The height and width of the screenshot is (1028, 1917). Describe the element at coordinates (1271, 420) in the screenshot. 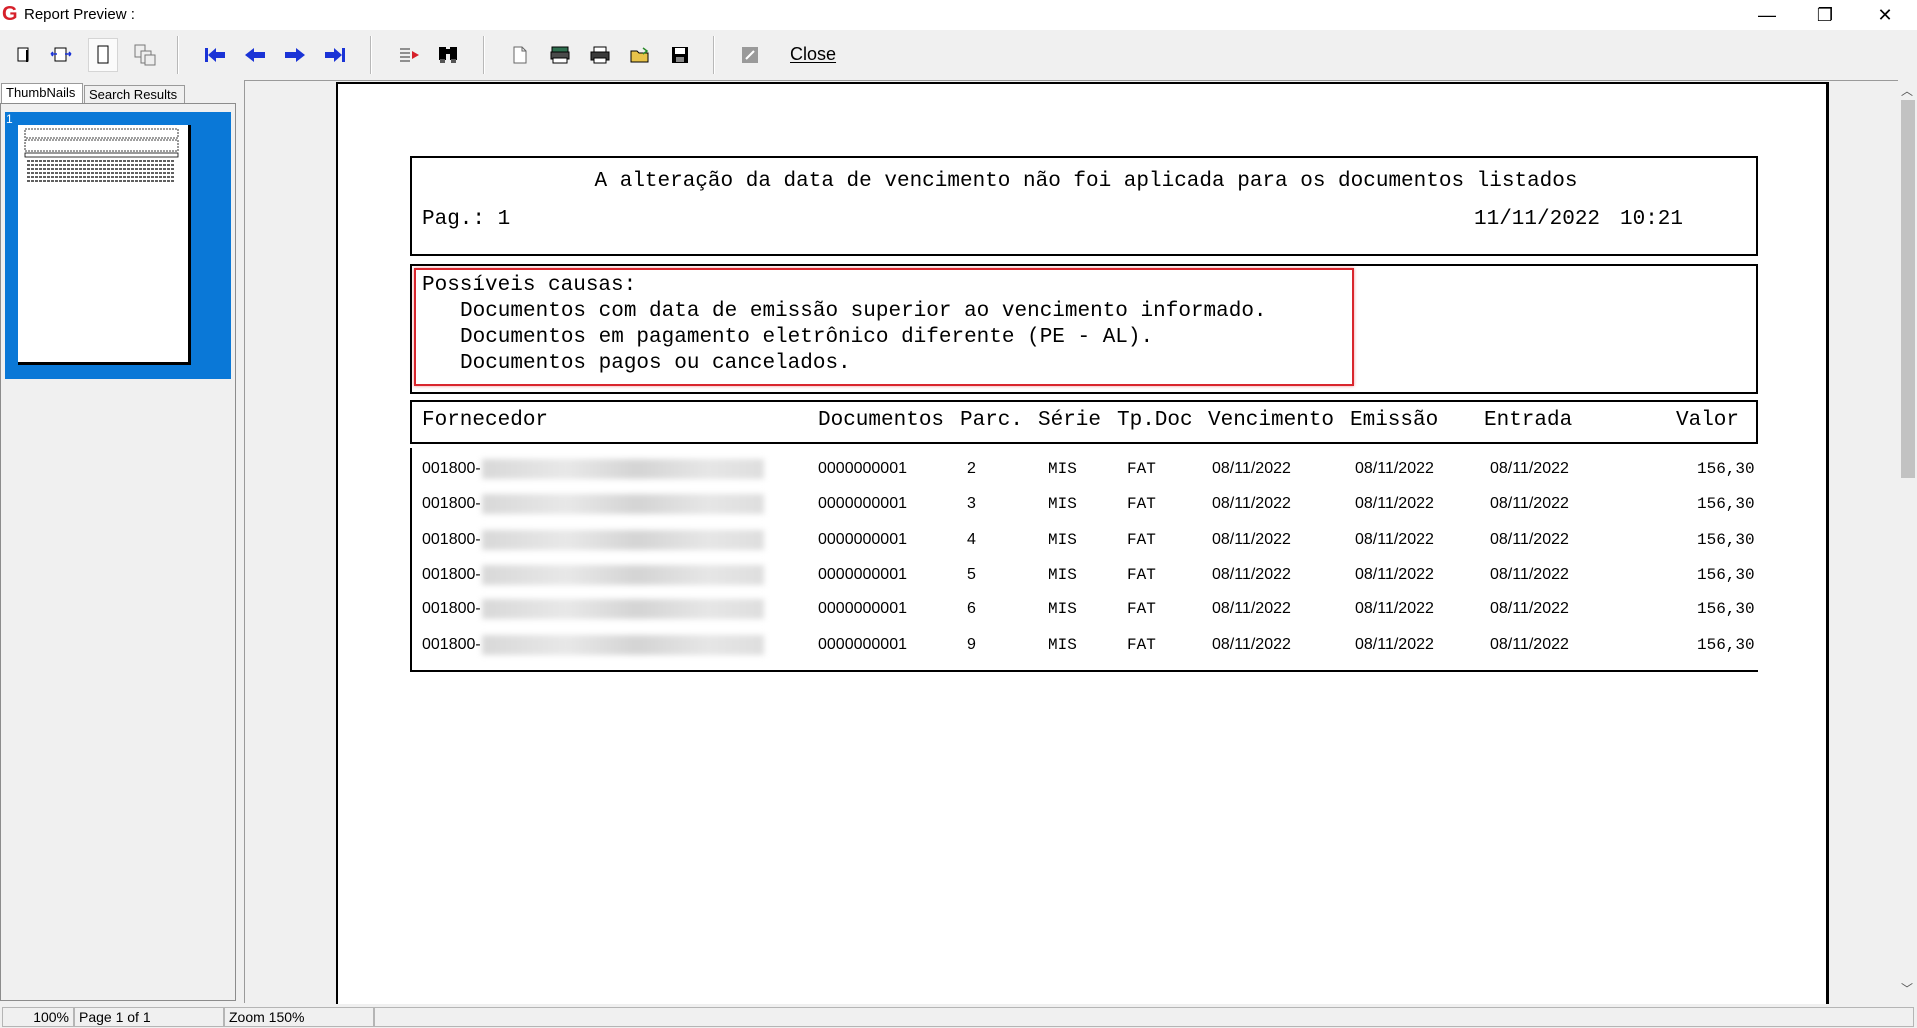

I see `col-vencimento: Vencimento` at that location.